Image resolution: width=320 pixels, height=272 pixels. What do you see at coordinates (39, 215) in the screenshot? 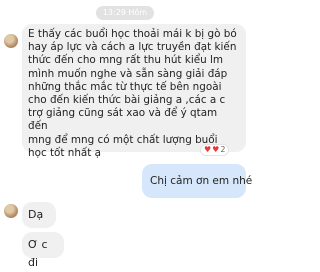
I see `incoming-message-da: Dạ` at bounding box center [39, 215].